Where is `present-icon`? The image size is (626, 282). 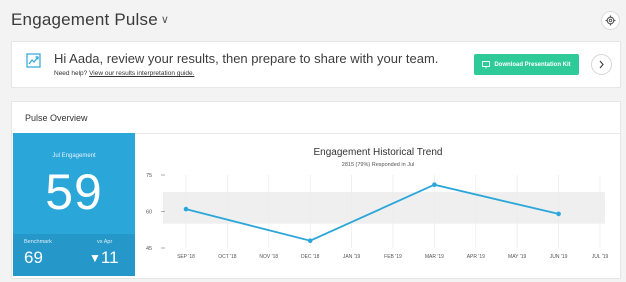
present-icon is located at coordinates (486, 64).